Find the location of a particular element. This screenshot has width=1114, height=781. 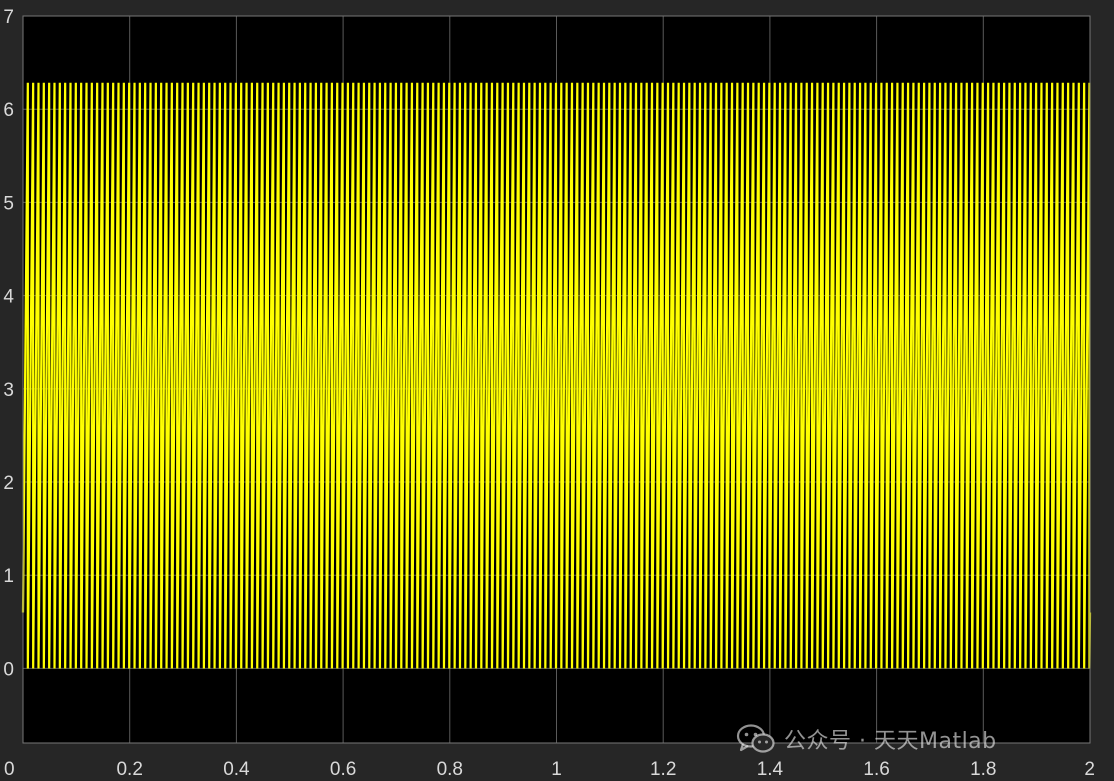

y-tick-label: 0 is located at coordinates (8, 669).